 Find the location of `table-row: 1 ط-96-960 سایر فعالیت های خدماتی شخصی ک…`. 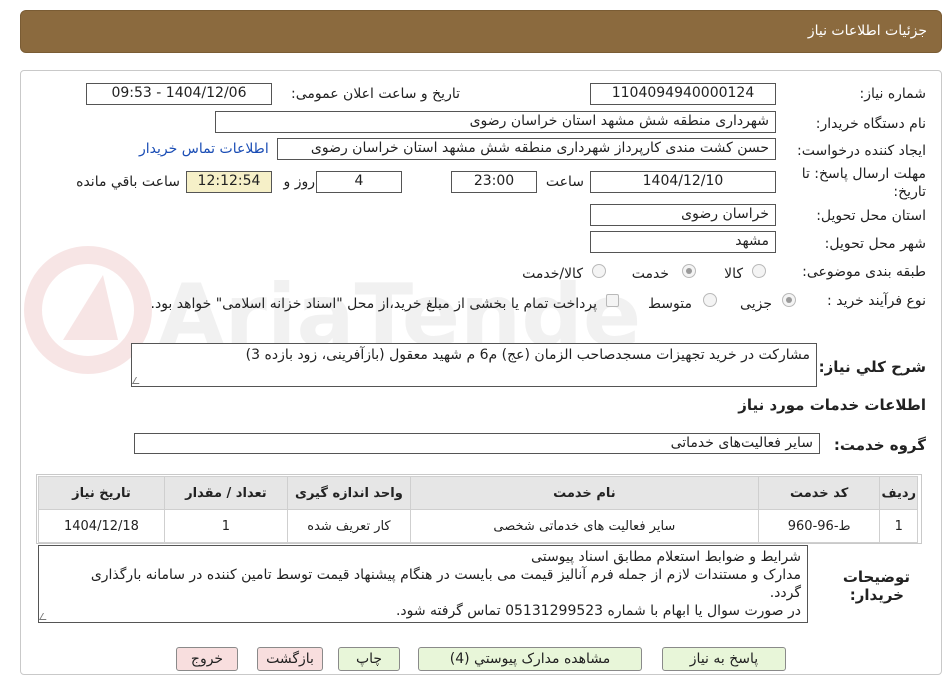

table-row: 1 ط-96-960 سایر فعالیت های خدماتی شخصی ک… is located at coordinates (478, 526).